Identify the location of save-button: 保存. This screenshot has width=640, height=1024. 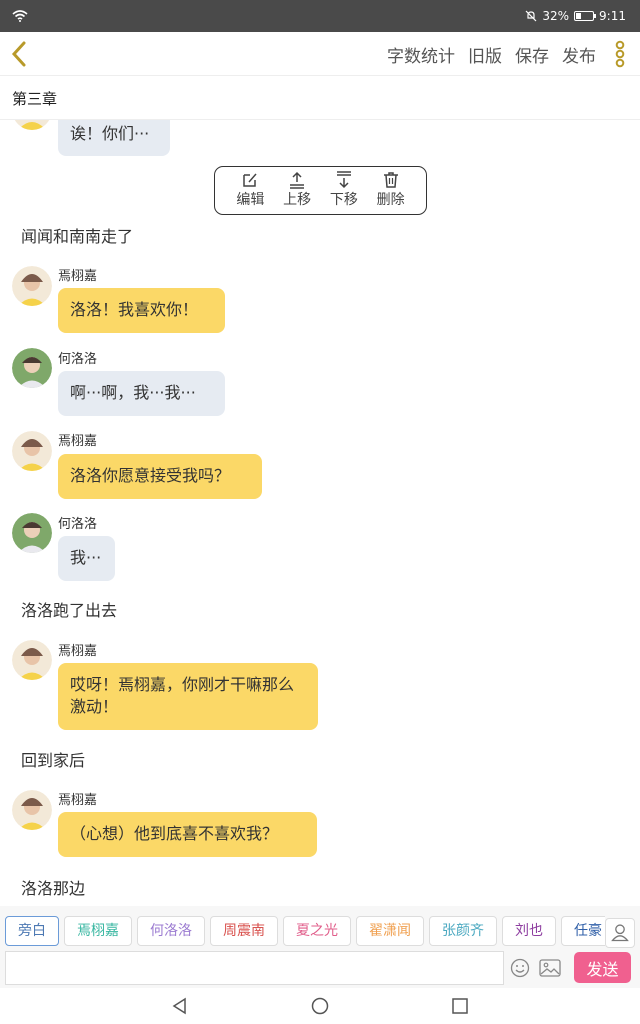
(532, 54).